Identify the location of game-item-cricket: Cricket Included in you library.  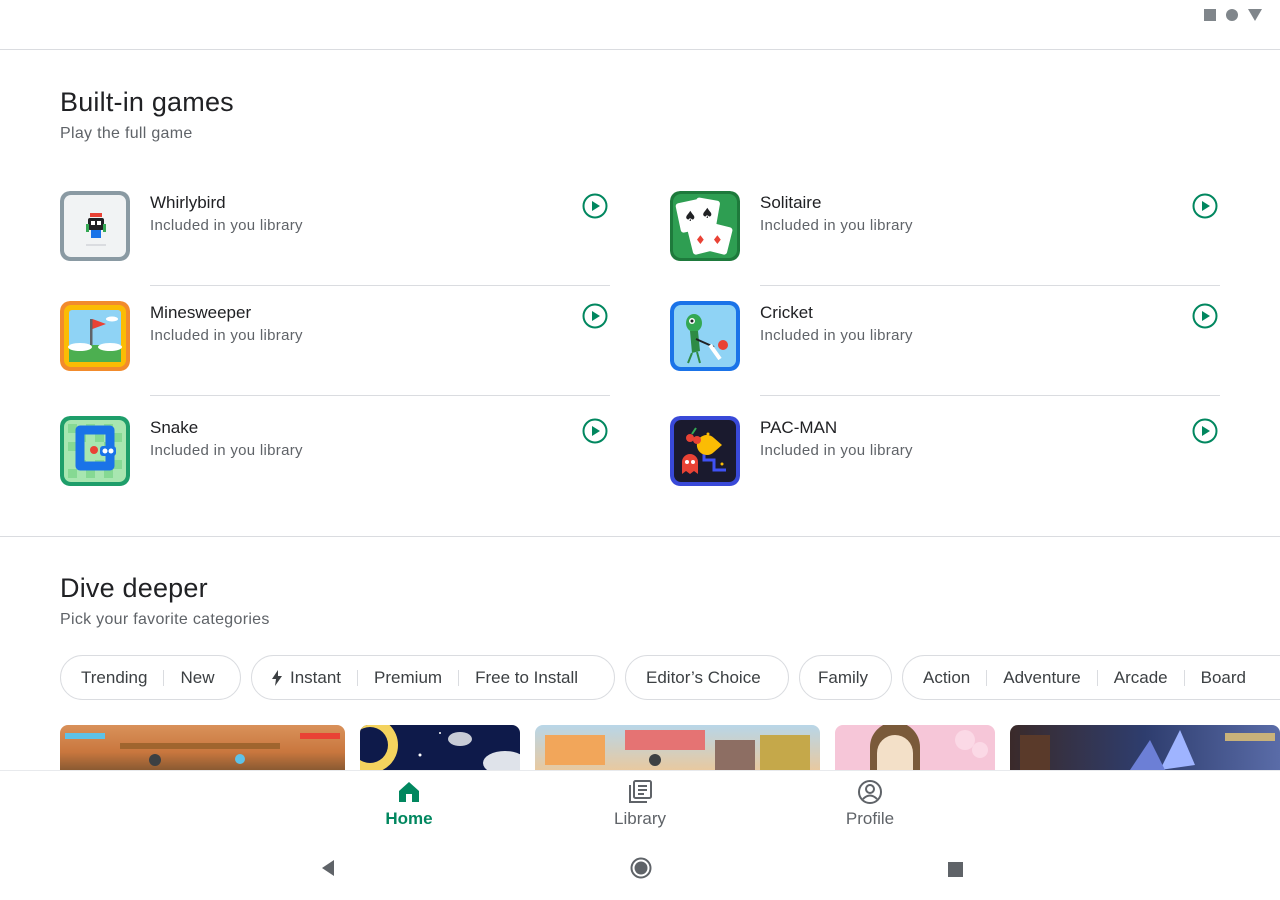
(950, 346).